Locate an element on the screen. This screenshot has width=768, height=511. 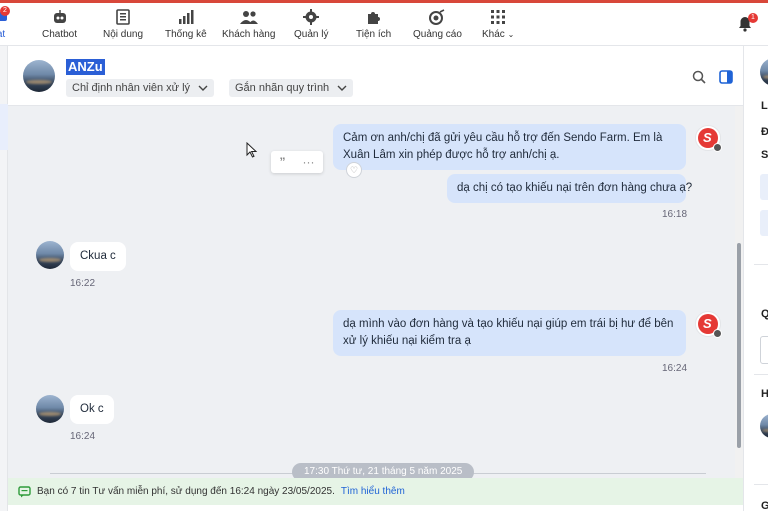
customer-panel-avatar is located at coordinates (764, 72).